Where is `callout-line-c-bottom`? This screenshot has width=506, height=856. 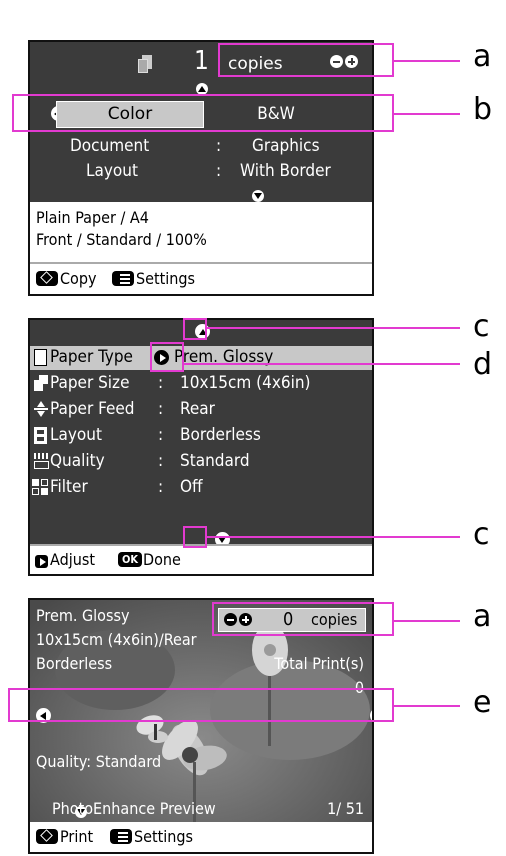
callout-line-c-bottom is located at coordinates (333, 537).